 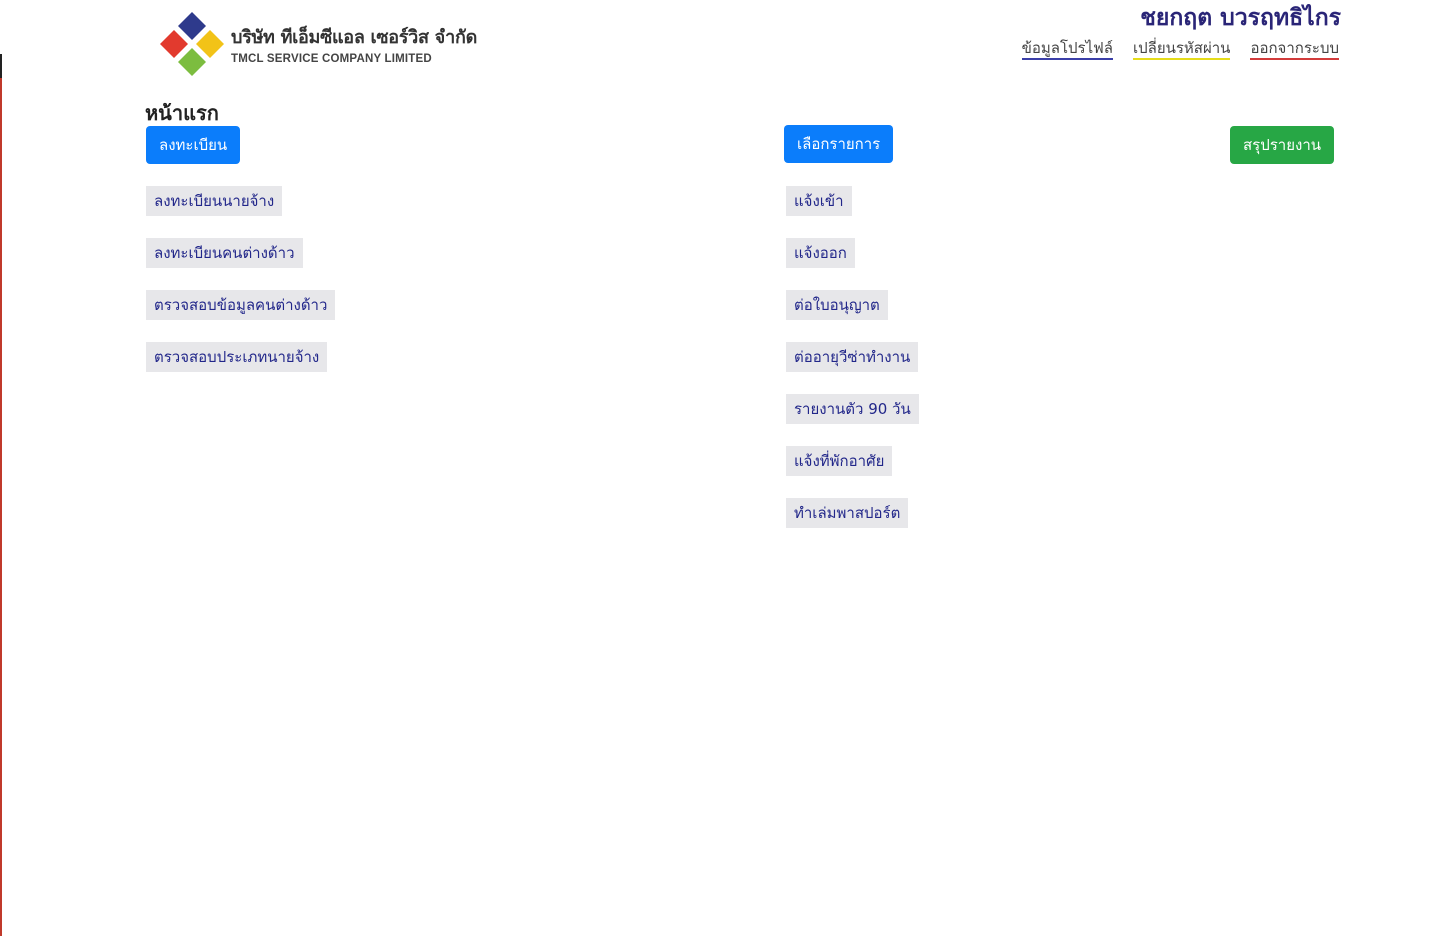 What do you see at coordinates (1294, 49) in the screenshot?
I see `logout-link: ออกจากระบบ` at bounding box center [1294, 49].